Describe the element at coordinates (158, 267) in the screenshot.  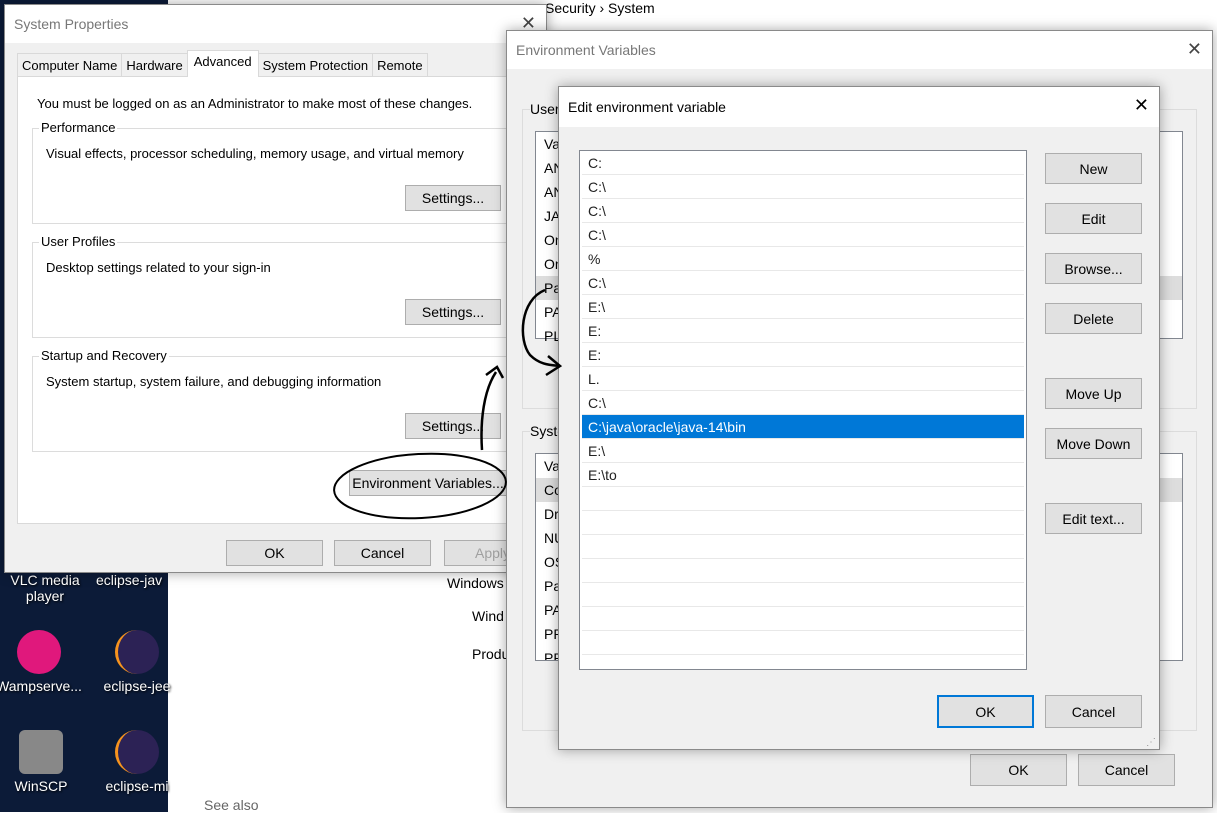
I see `group-desc: Desktop settings related to your sign-in` at that location.